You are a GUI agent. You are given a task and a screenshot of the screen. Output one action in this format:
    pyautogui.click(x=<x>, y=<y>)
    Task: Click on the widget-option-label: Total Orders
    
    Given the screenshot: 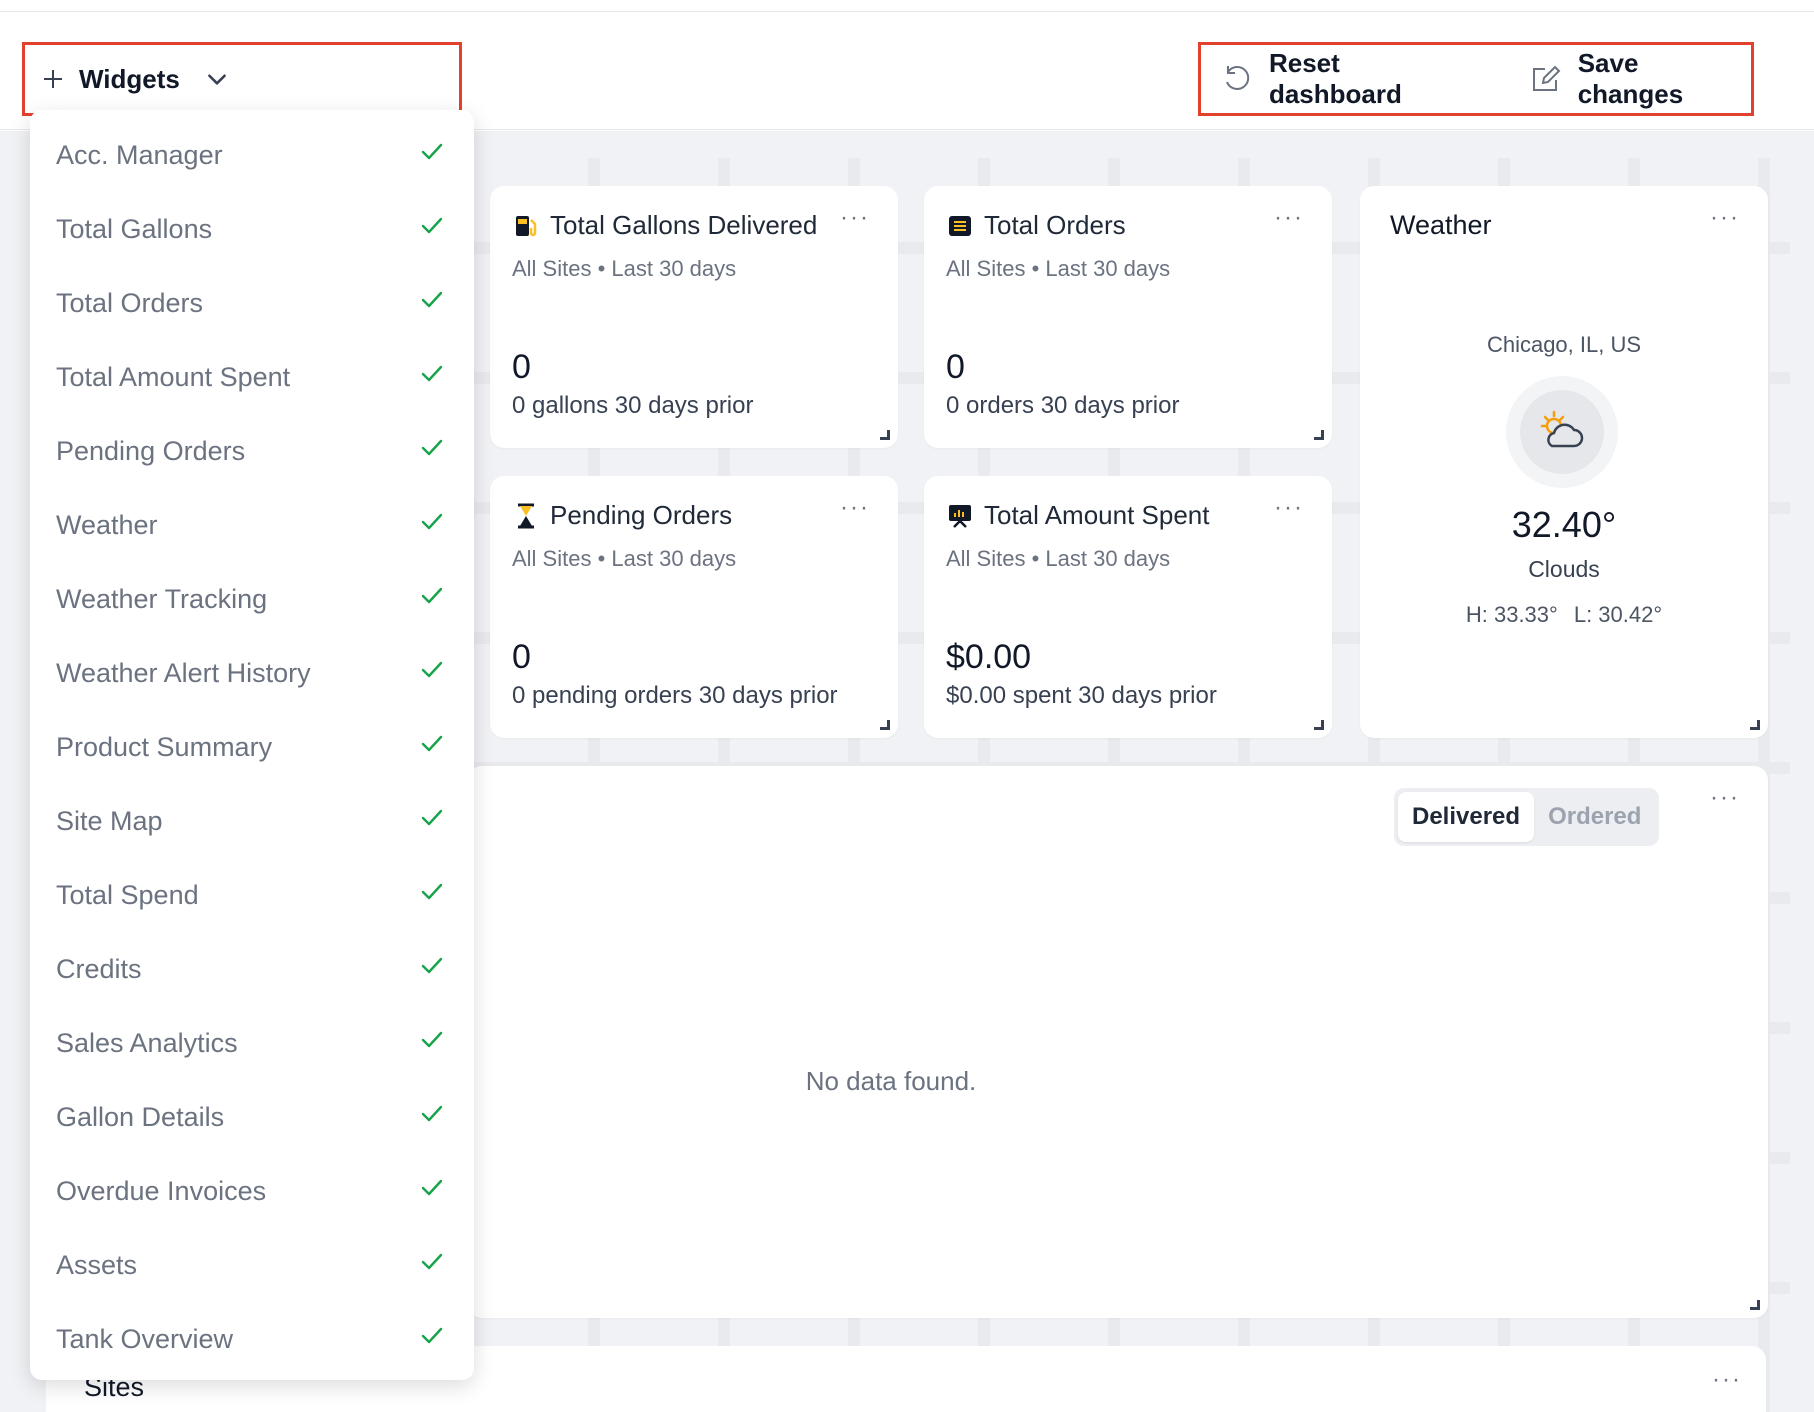 What is the action you would take?
    pyautogui.click(x=130, y=302)
    